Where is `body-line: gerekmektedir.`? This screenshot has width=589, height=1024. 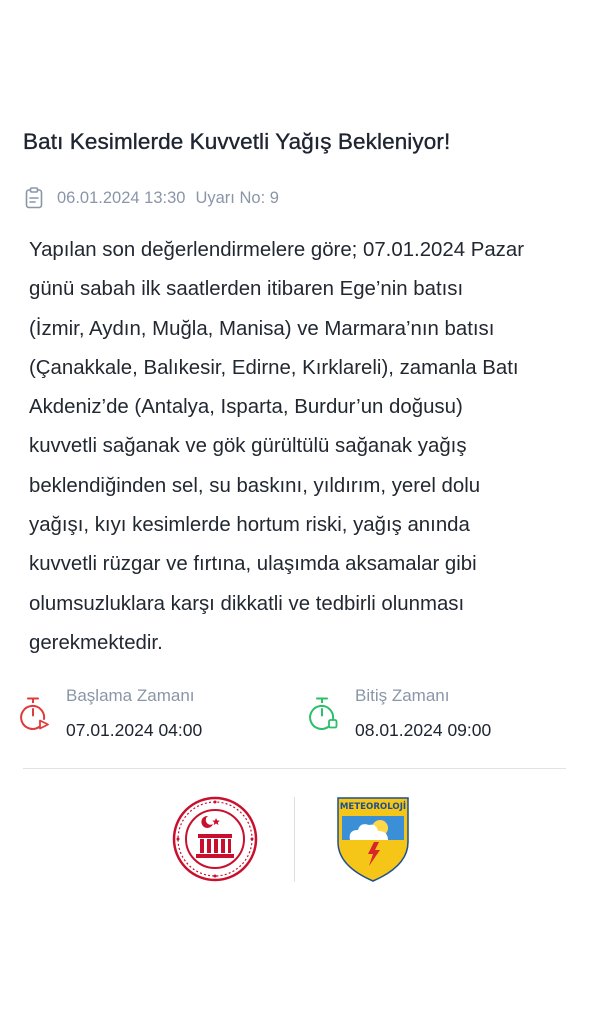 body-line: gerekmektedir. is located at coordinates (96, 642).